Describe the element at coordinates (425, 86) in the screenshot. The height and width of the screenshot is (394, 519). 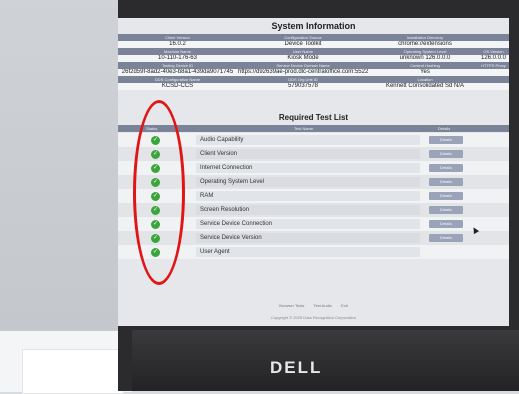
I see `location-value: Kennett Consolidated Sd N/A` at that location.